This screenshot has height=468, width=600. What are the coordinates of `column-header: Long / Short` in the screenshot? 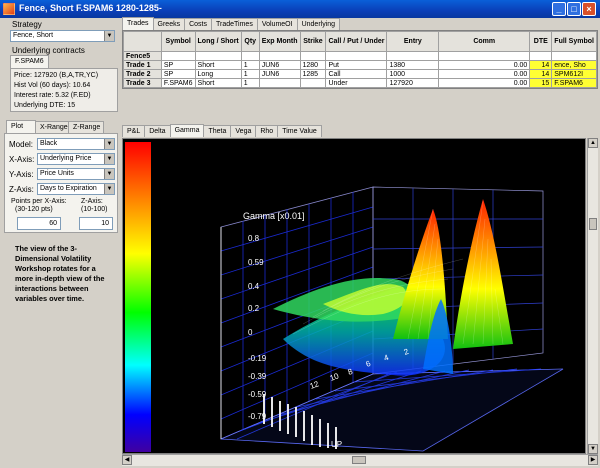 It's located at (218, 41).